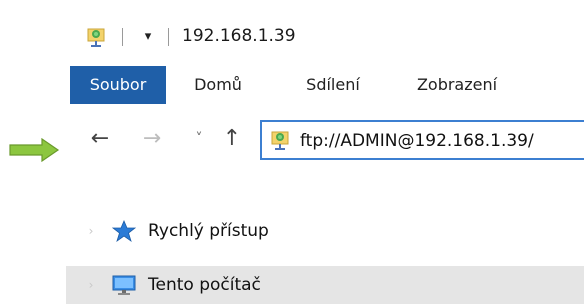 Image resolution: width=584 pixels, height=304 pixels. Describe the element at coordinates (333, 85) in the screenshot. I see `tab-sdileni: Sdílení` at that location.